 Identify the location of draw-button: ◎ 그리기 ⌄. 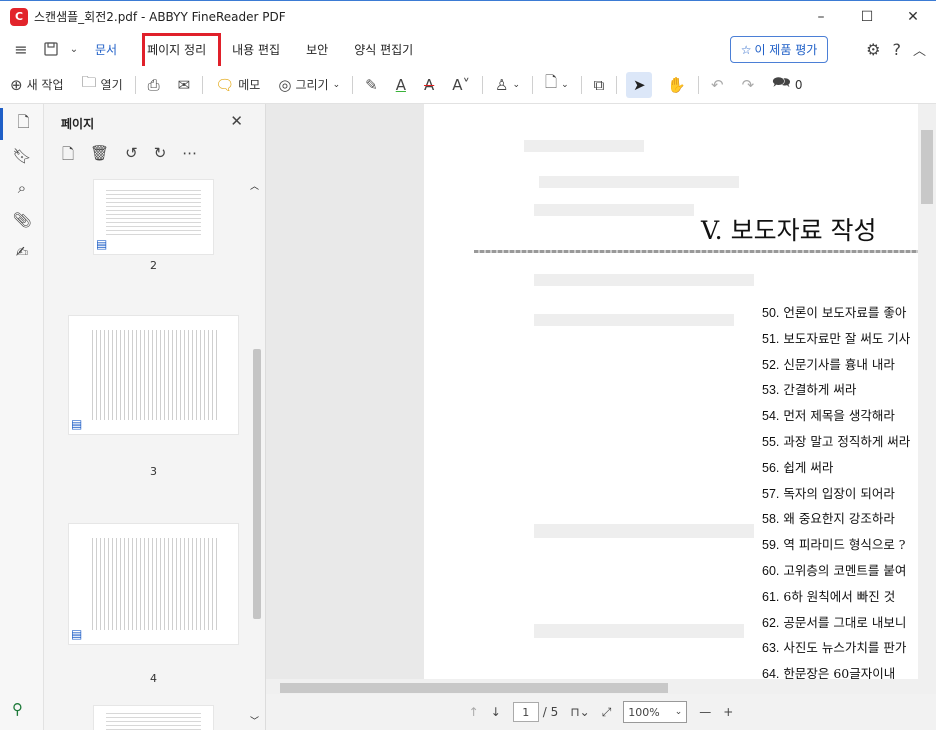
(309, 85).